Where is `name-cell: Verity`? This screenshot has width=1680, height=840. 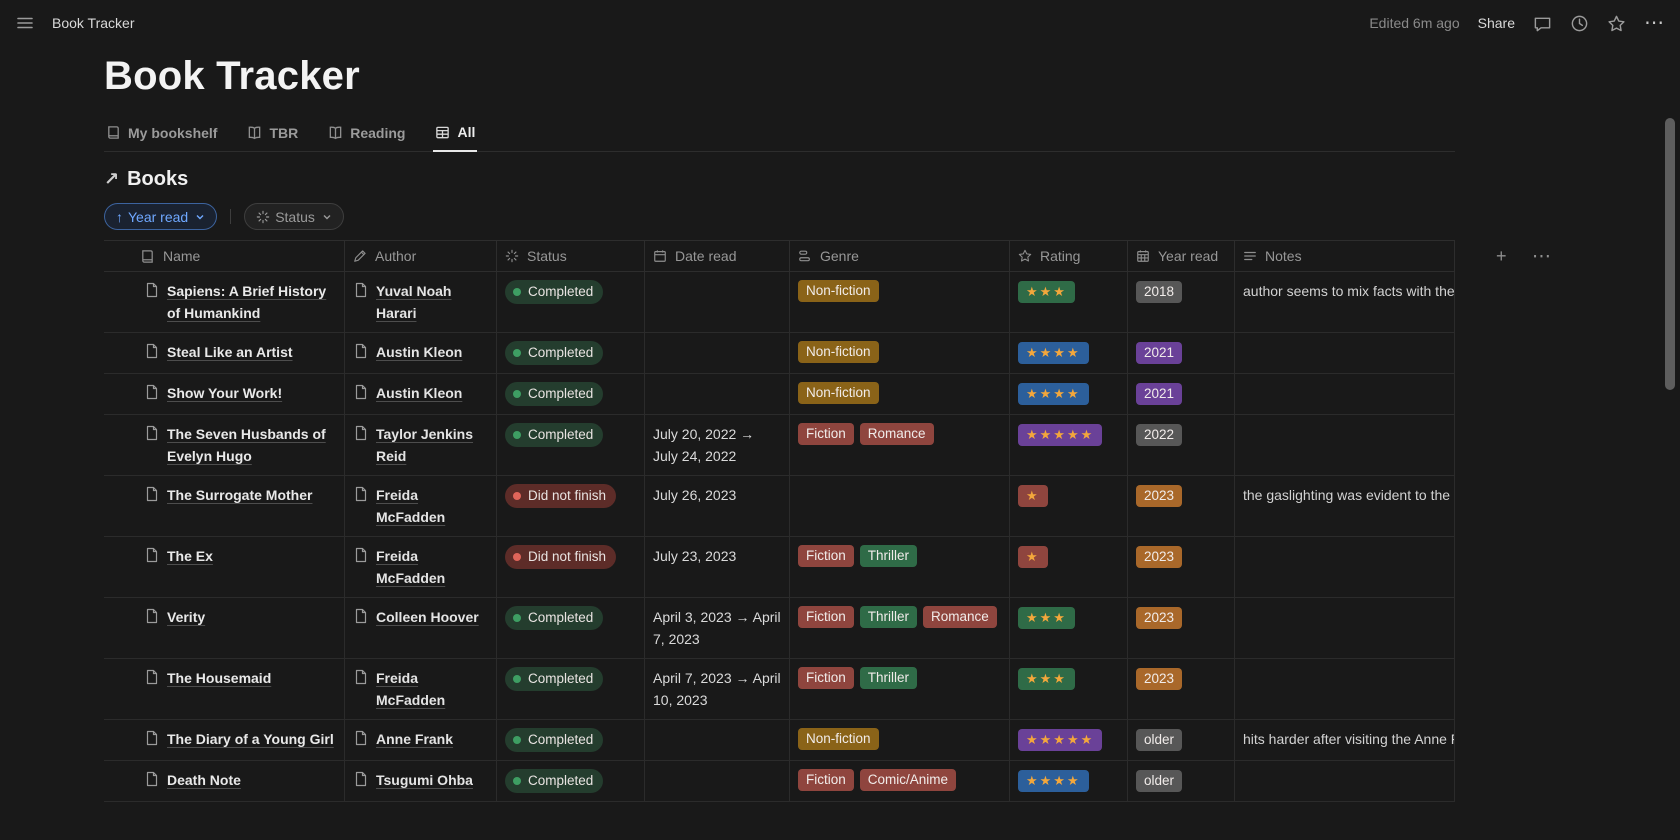
name-cell: Verity is located at coordinates (224, 628).